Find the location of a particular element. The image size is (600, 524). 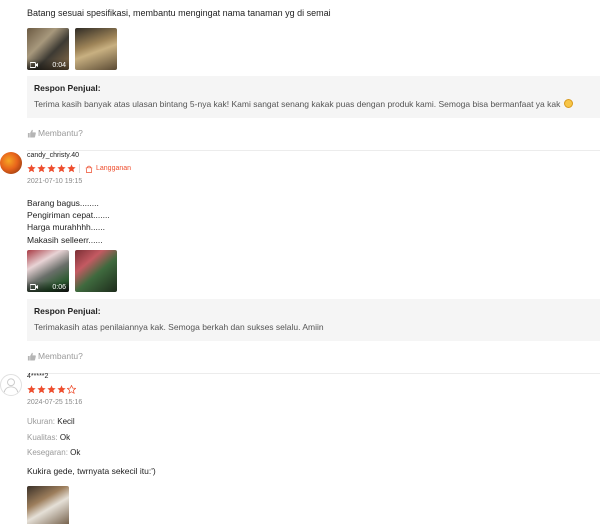

review-video-thumbnail: 0:06 is located at coordinates (48, 271).